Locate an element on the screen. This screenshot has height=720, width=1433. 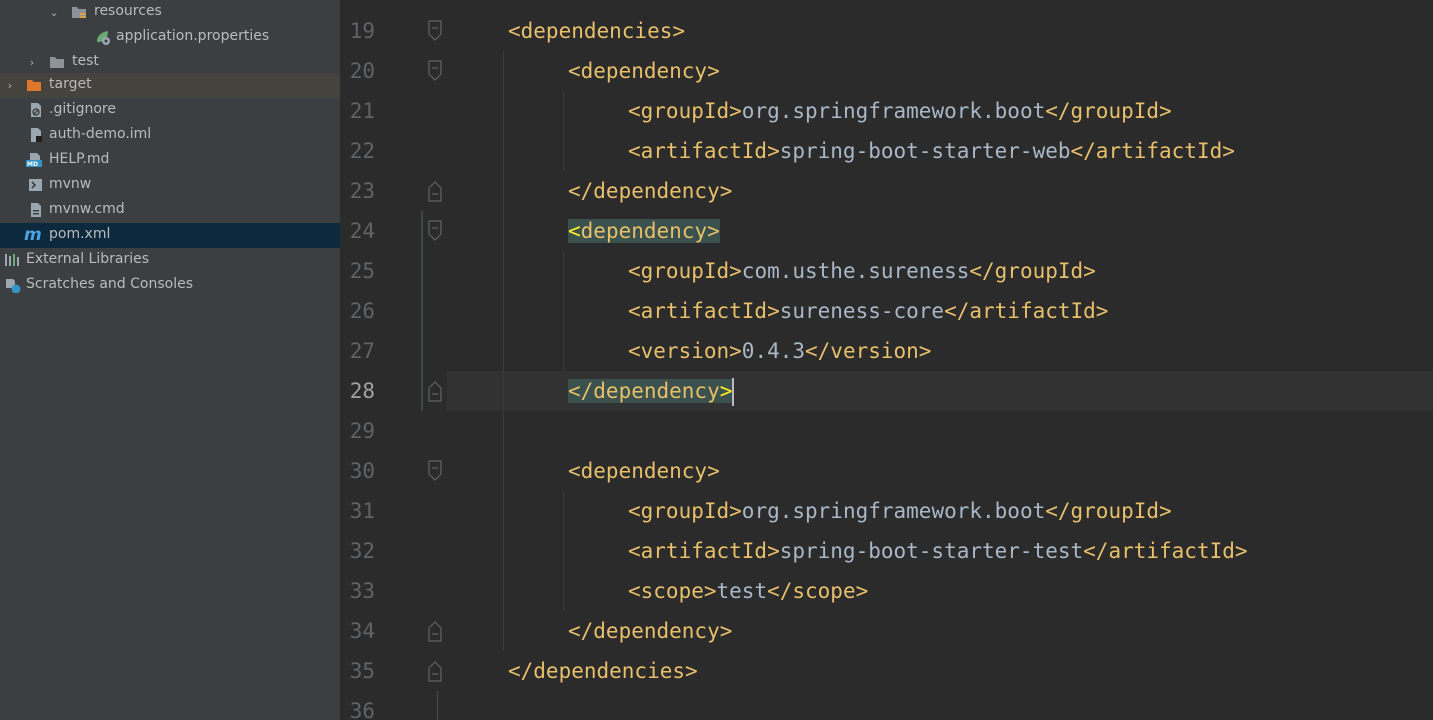
iml-file-icon is located at coordinates (36, 135).